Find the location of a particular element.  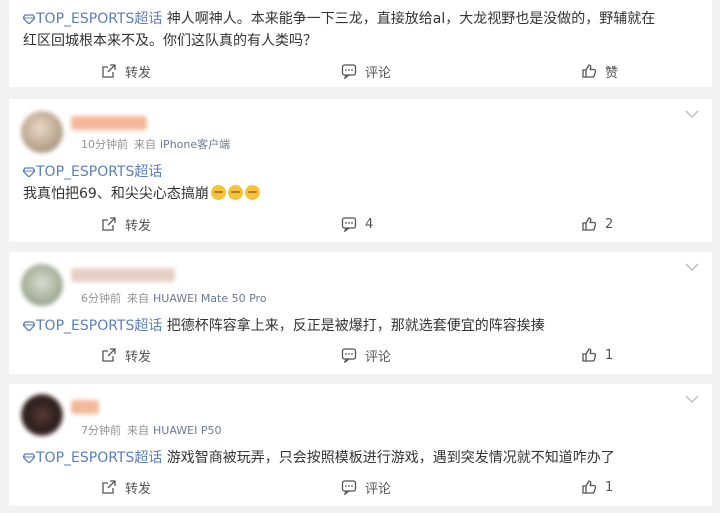

post-time: 10分钟前 is located at coordinates (104, 144).